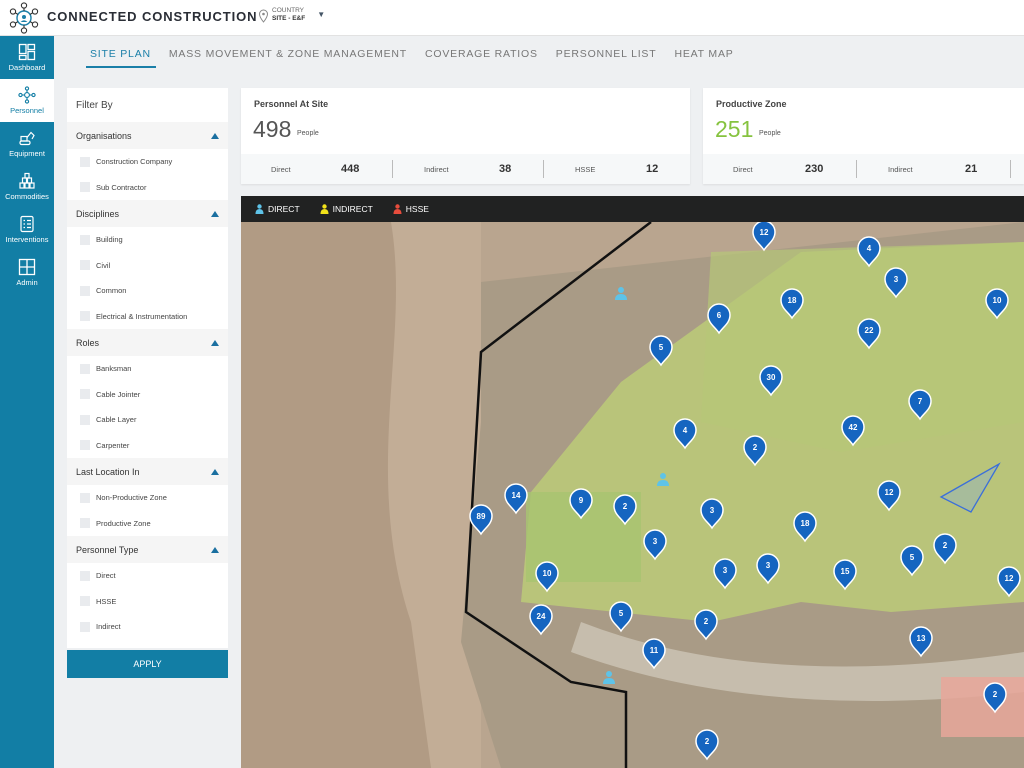 This screenshot has width=1024, height=768. Describe the element at coordinates (147, 162) in the screenshot. I see `filter-option: Construction Company` at that location.